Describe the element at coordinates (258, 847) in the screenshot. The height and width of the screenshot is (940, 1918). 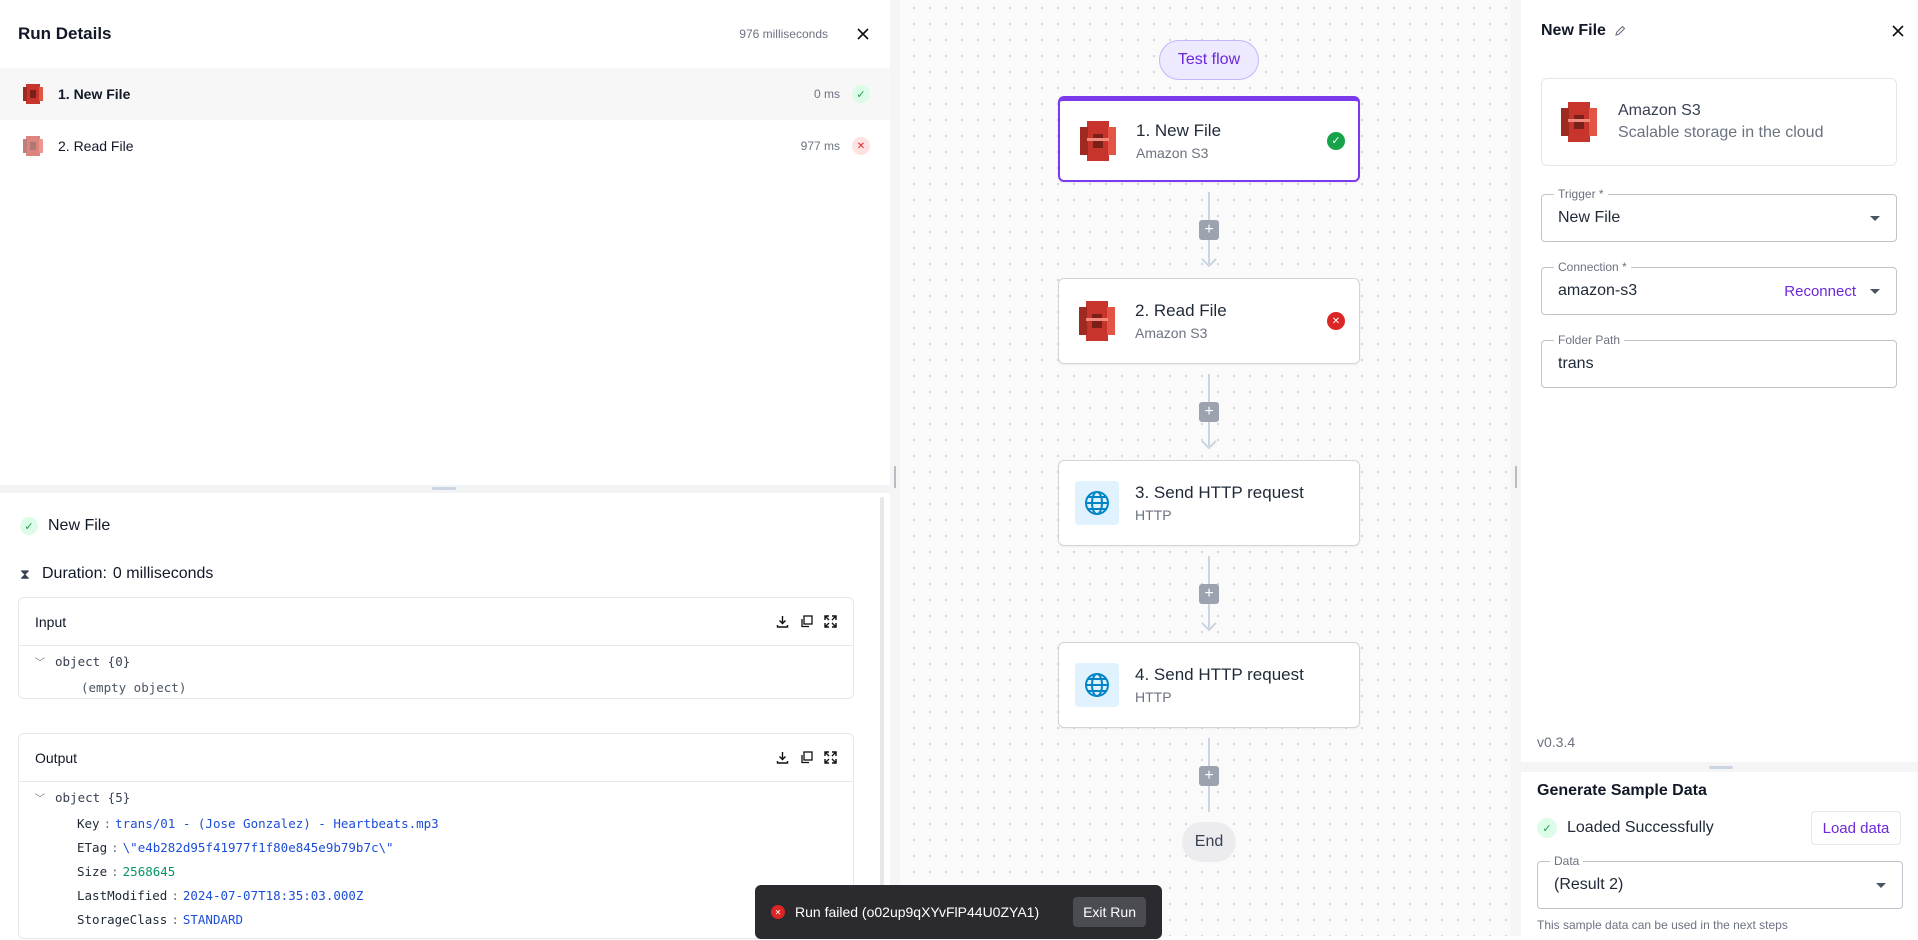
I see `field-value: \"e4b282d95f41977f1f80e845e9b79b7c\"` at that location.